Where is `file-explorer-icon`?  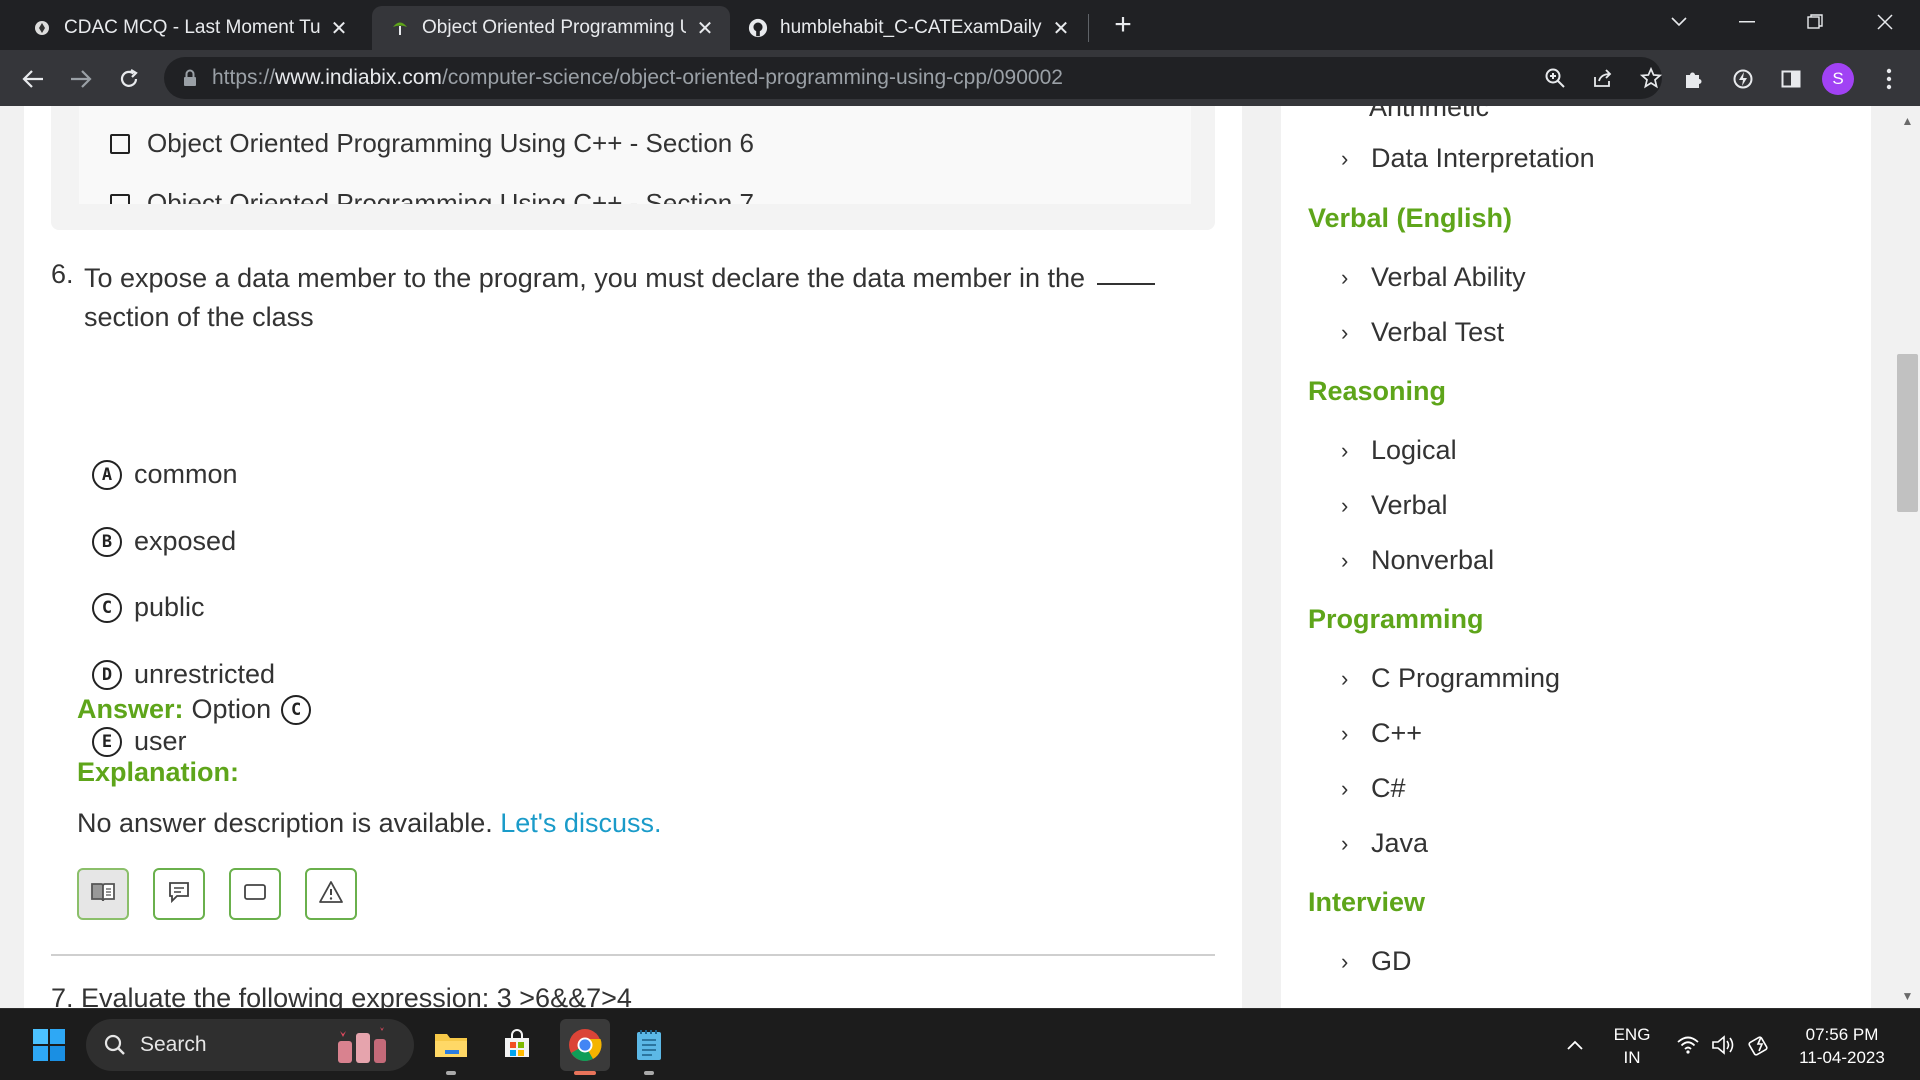 file-explorer-icon is located at coordinates (451, 1045).